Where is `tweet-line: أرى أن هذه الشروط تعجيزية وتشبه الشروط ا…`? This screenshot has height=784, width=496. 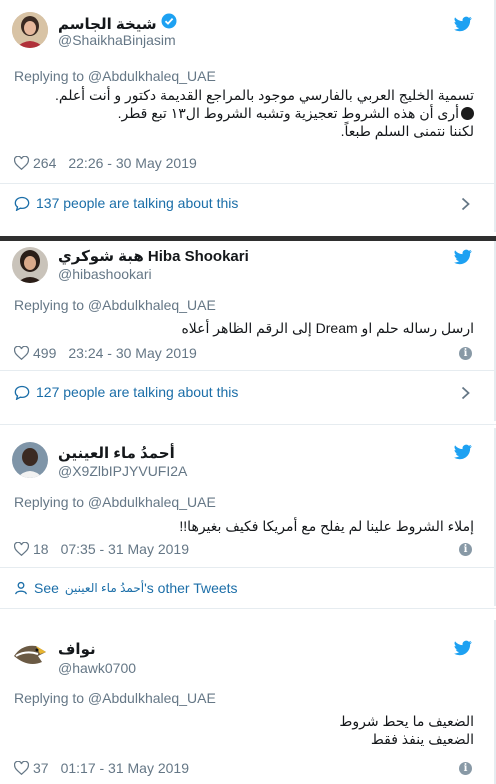 tweet-line: أرى أن هذه الشروط تعجيزية وتشبه الشروط ا… is located at coordinates (244, 113).